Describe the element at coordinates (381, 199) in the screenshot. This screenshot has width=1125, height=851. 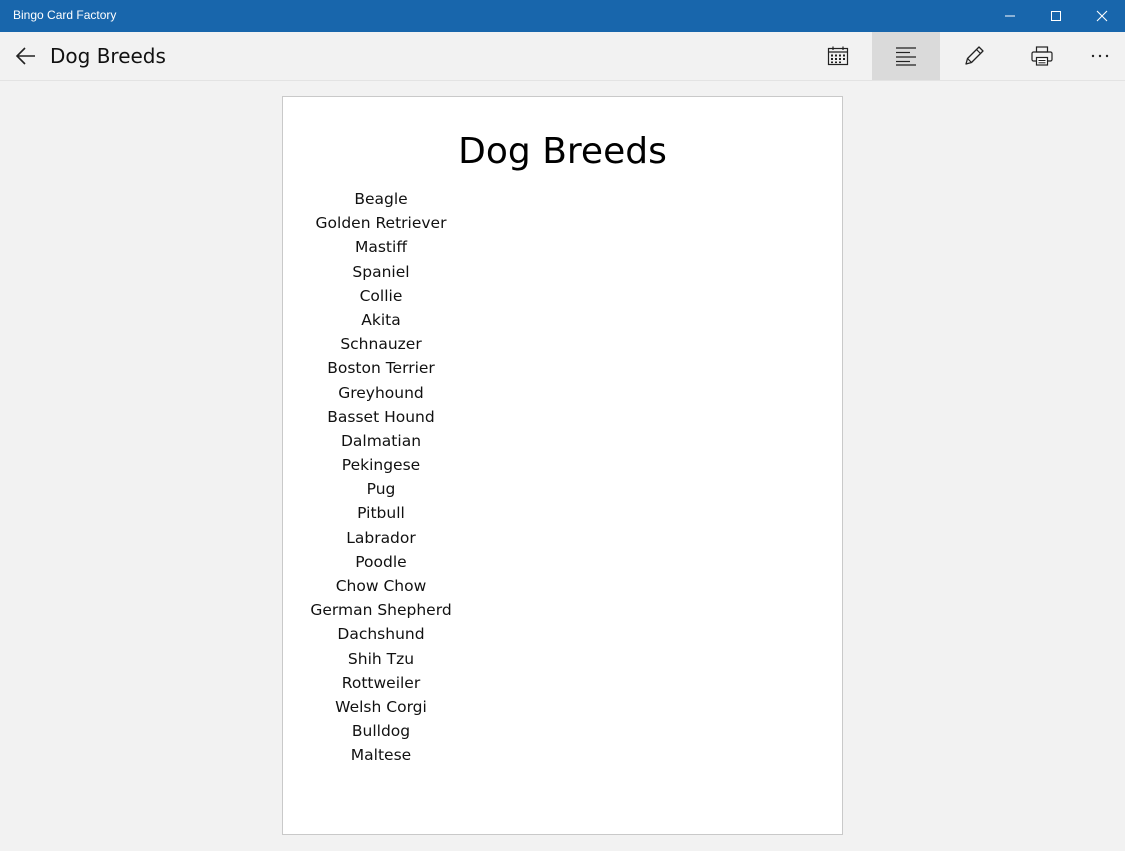
I see `list-item: Beagle` at that location.